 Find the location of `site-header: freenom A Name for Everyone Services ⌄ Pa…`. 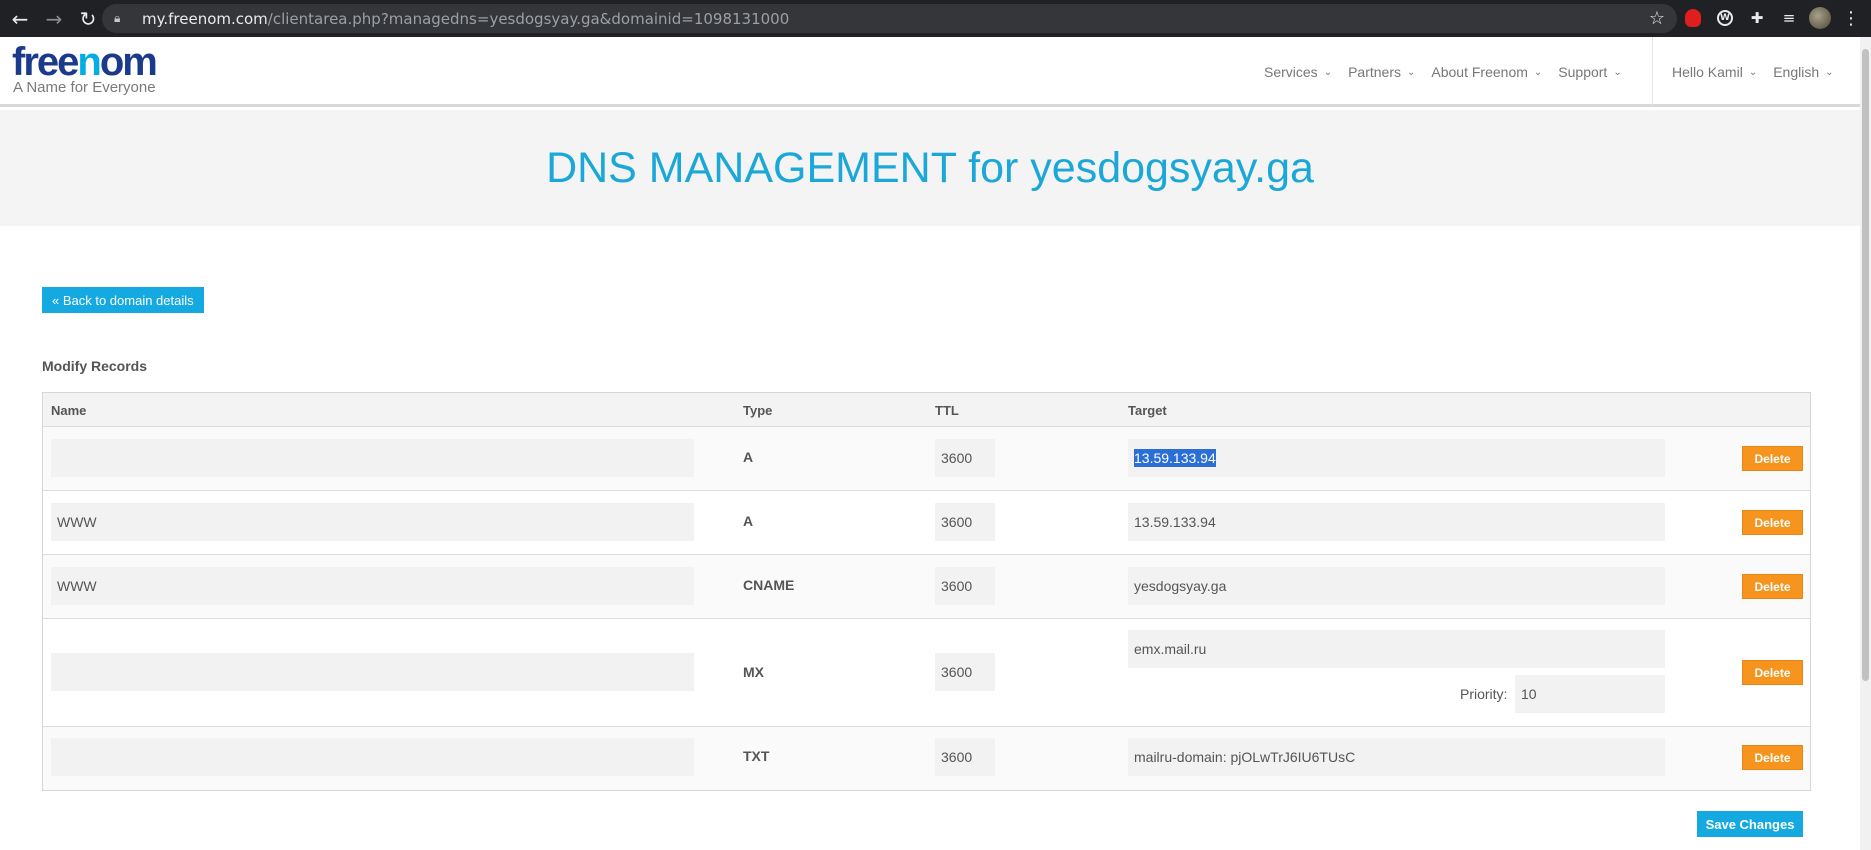

site-header: freenom A Name for Everyone Services ⌄ Pa… is located at coordinates (930, 72).